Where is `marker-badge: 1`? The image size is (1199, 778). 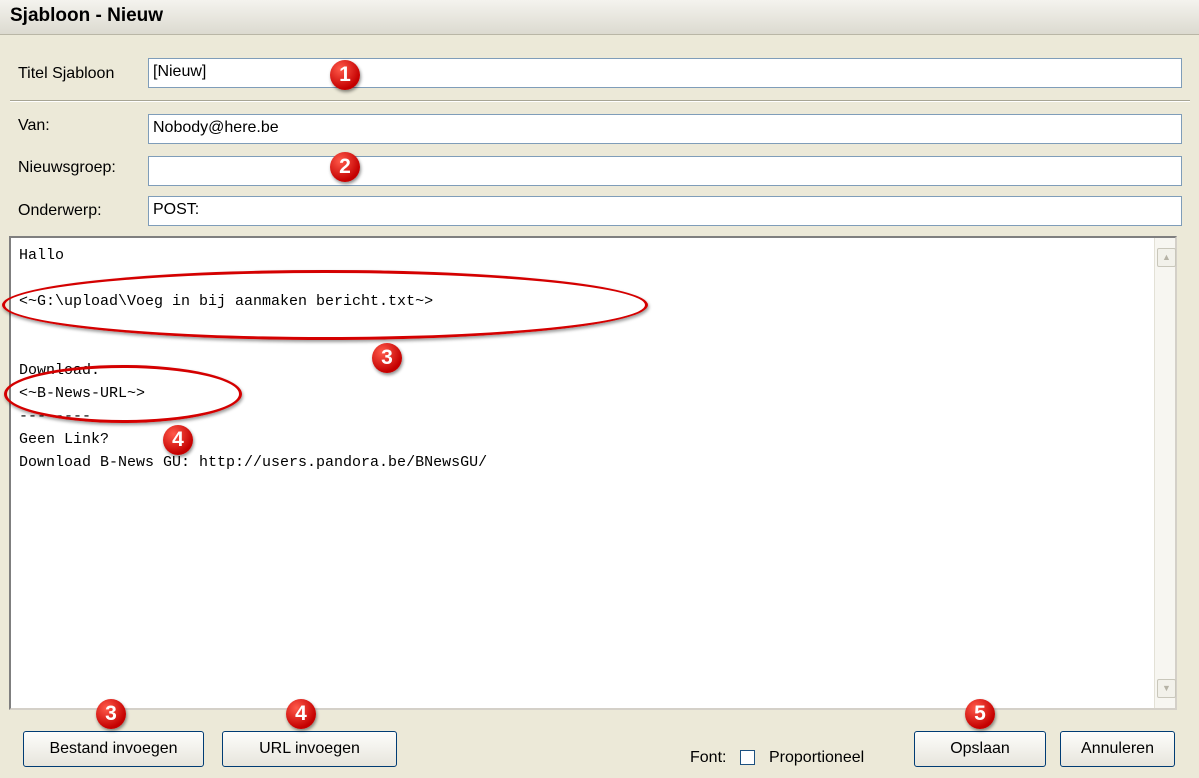
marker-badge: 1 is located at coordinates (345, 75).